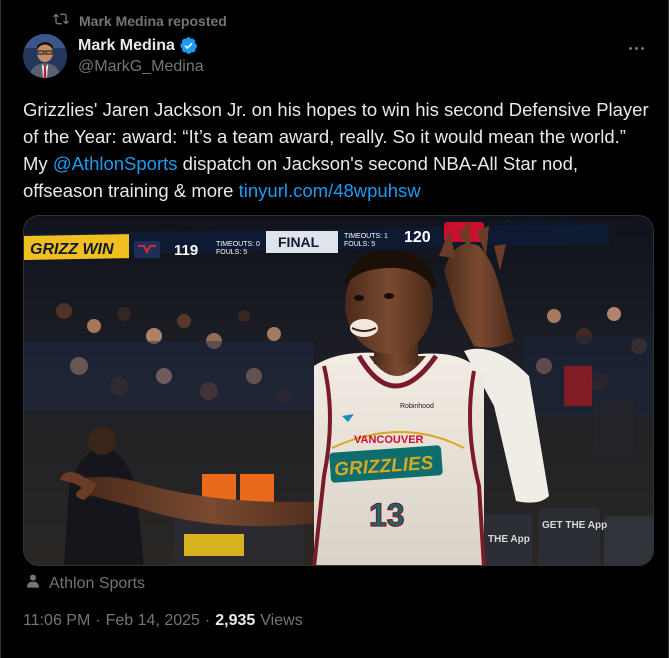 This screenshot has height=658, width=669. What do you see at coordinates (417, 406) in the screenshot?
I see `jersey-sponsor: Robinhood` at bounding box center [417, 406].